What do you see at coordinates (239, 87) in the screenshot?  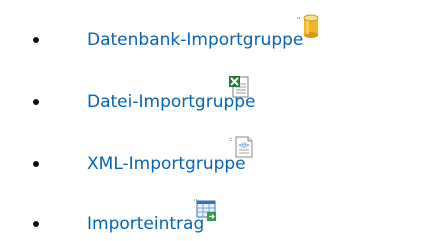 I see `excel-file-icon` at bounding box center [239, 87].